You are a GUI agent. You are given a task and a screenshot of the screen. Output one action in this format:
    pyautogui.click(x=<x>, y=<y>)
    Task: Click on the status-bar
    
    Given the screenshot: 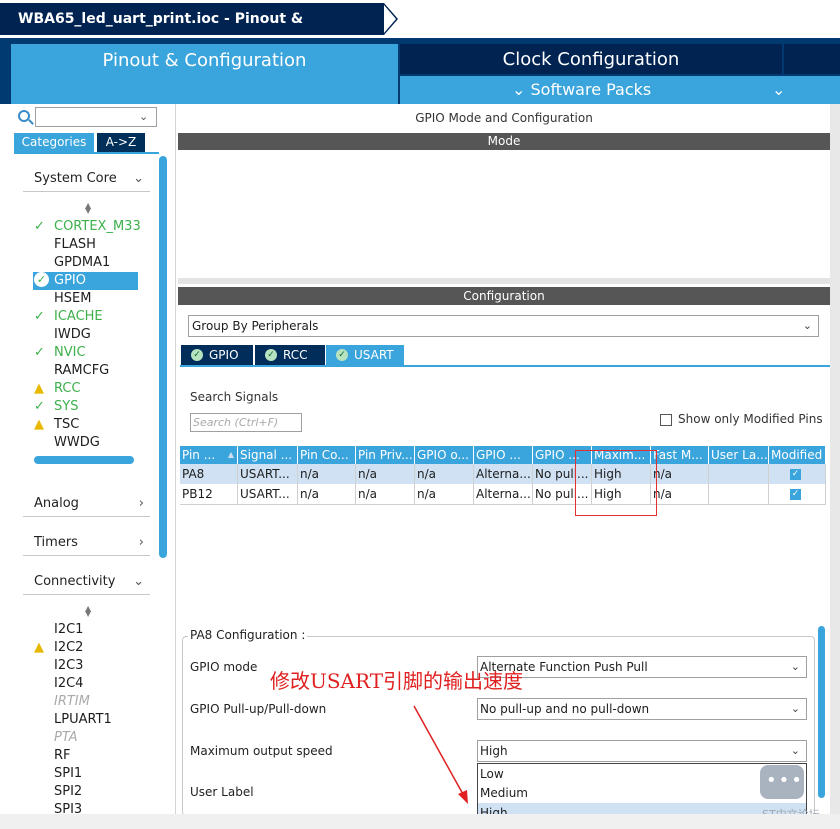 What is the action you would take?
    pyautogui.click(x=420, y=821)
    